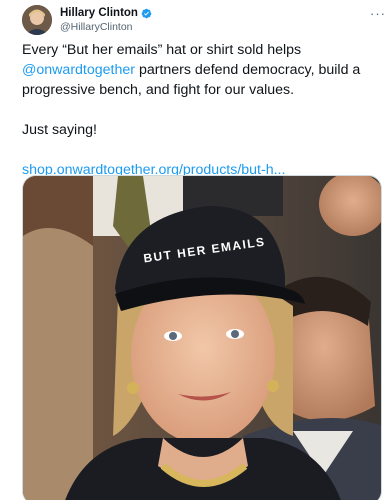  Describe the element at coordinates (78, 70) in the screenshot. I see `mention-link: @onwardtogether` at that location.